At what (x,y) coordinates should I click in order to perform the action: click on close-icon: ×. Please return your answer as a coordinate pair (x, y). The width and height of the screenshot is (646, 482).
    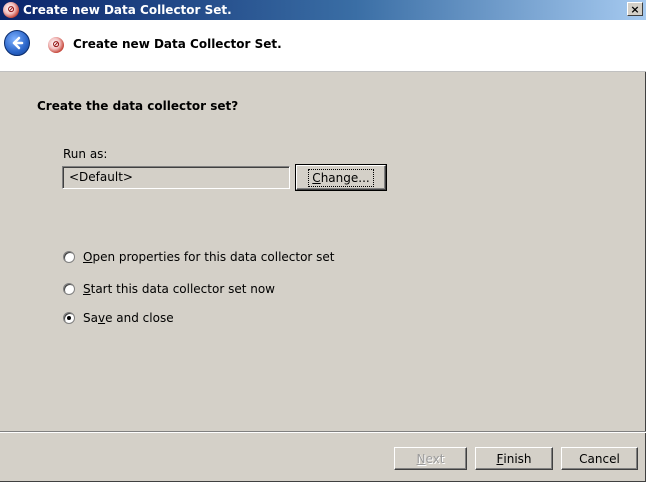
    Looking at the image, I should click on (635, 9).